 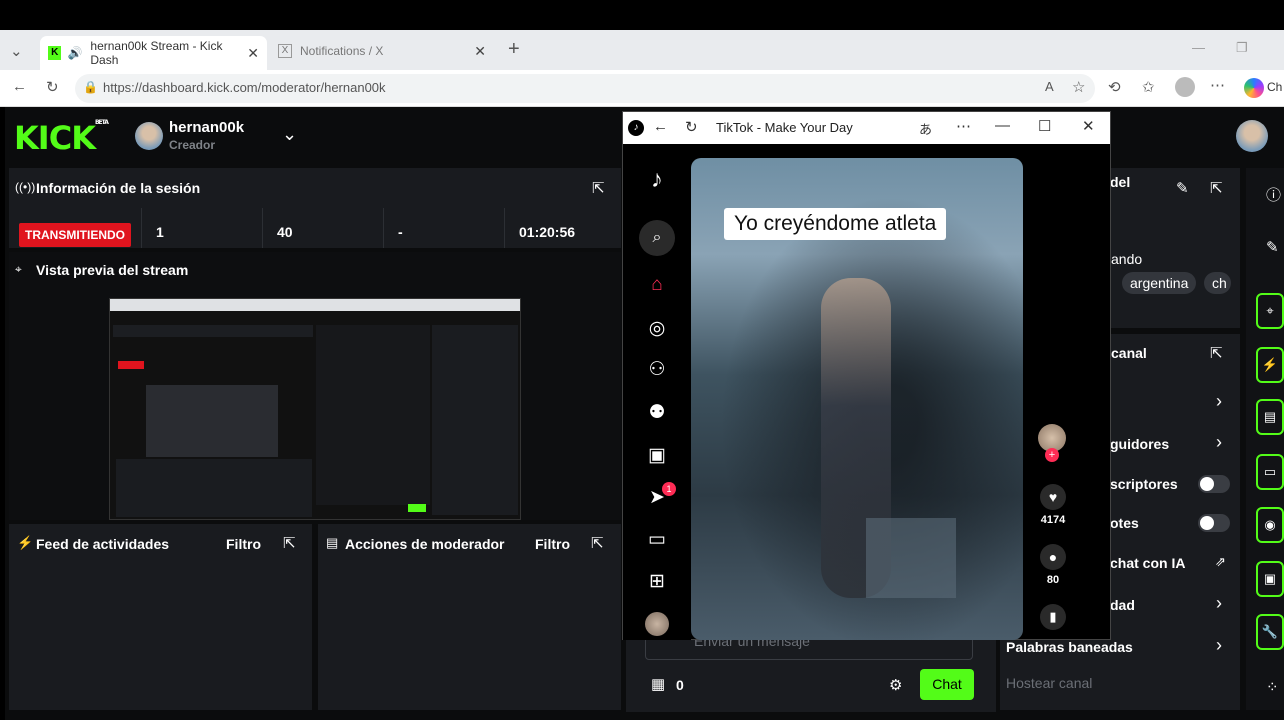 What do you see at coordinates (1273, 194) in the screenshot?
I see `info-icon: ⓘ` at bounding box center [1273, 194].